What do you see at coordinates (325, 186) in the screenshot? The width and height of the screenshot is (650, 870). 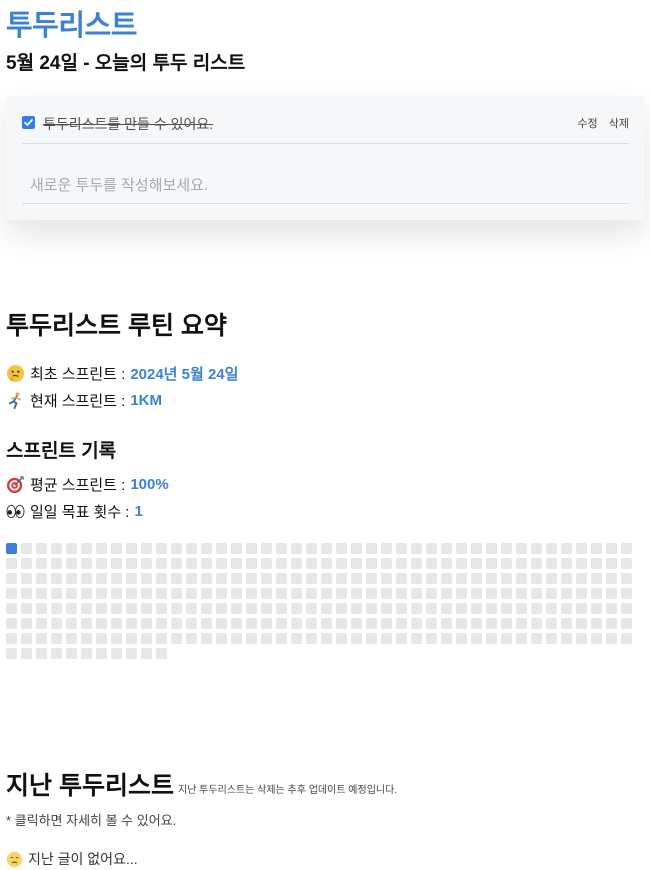 I see `new-todo-input` at bounding box center [325, 186].